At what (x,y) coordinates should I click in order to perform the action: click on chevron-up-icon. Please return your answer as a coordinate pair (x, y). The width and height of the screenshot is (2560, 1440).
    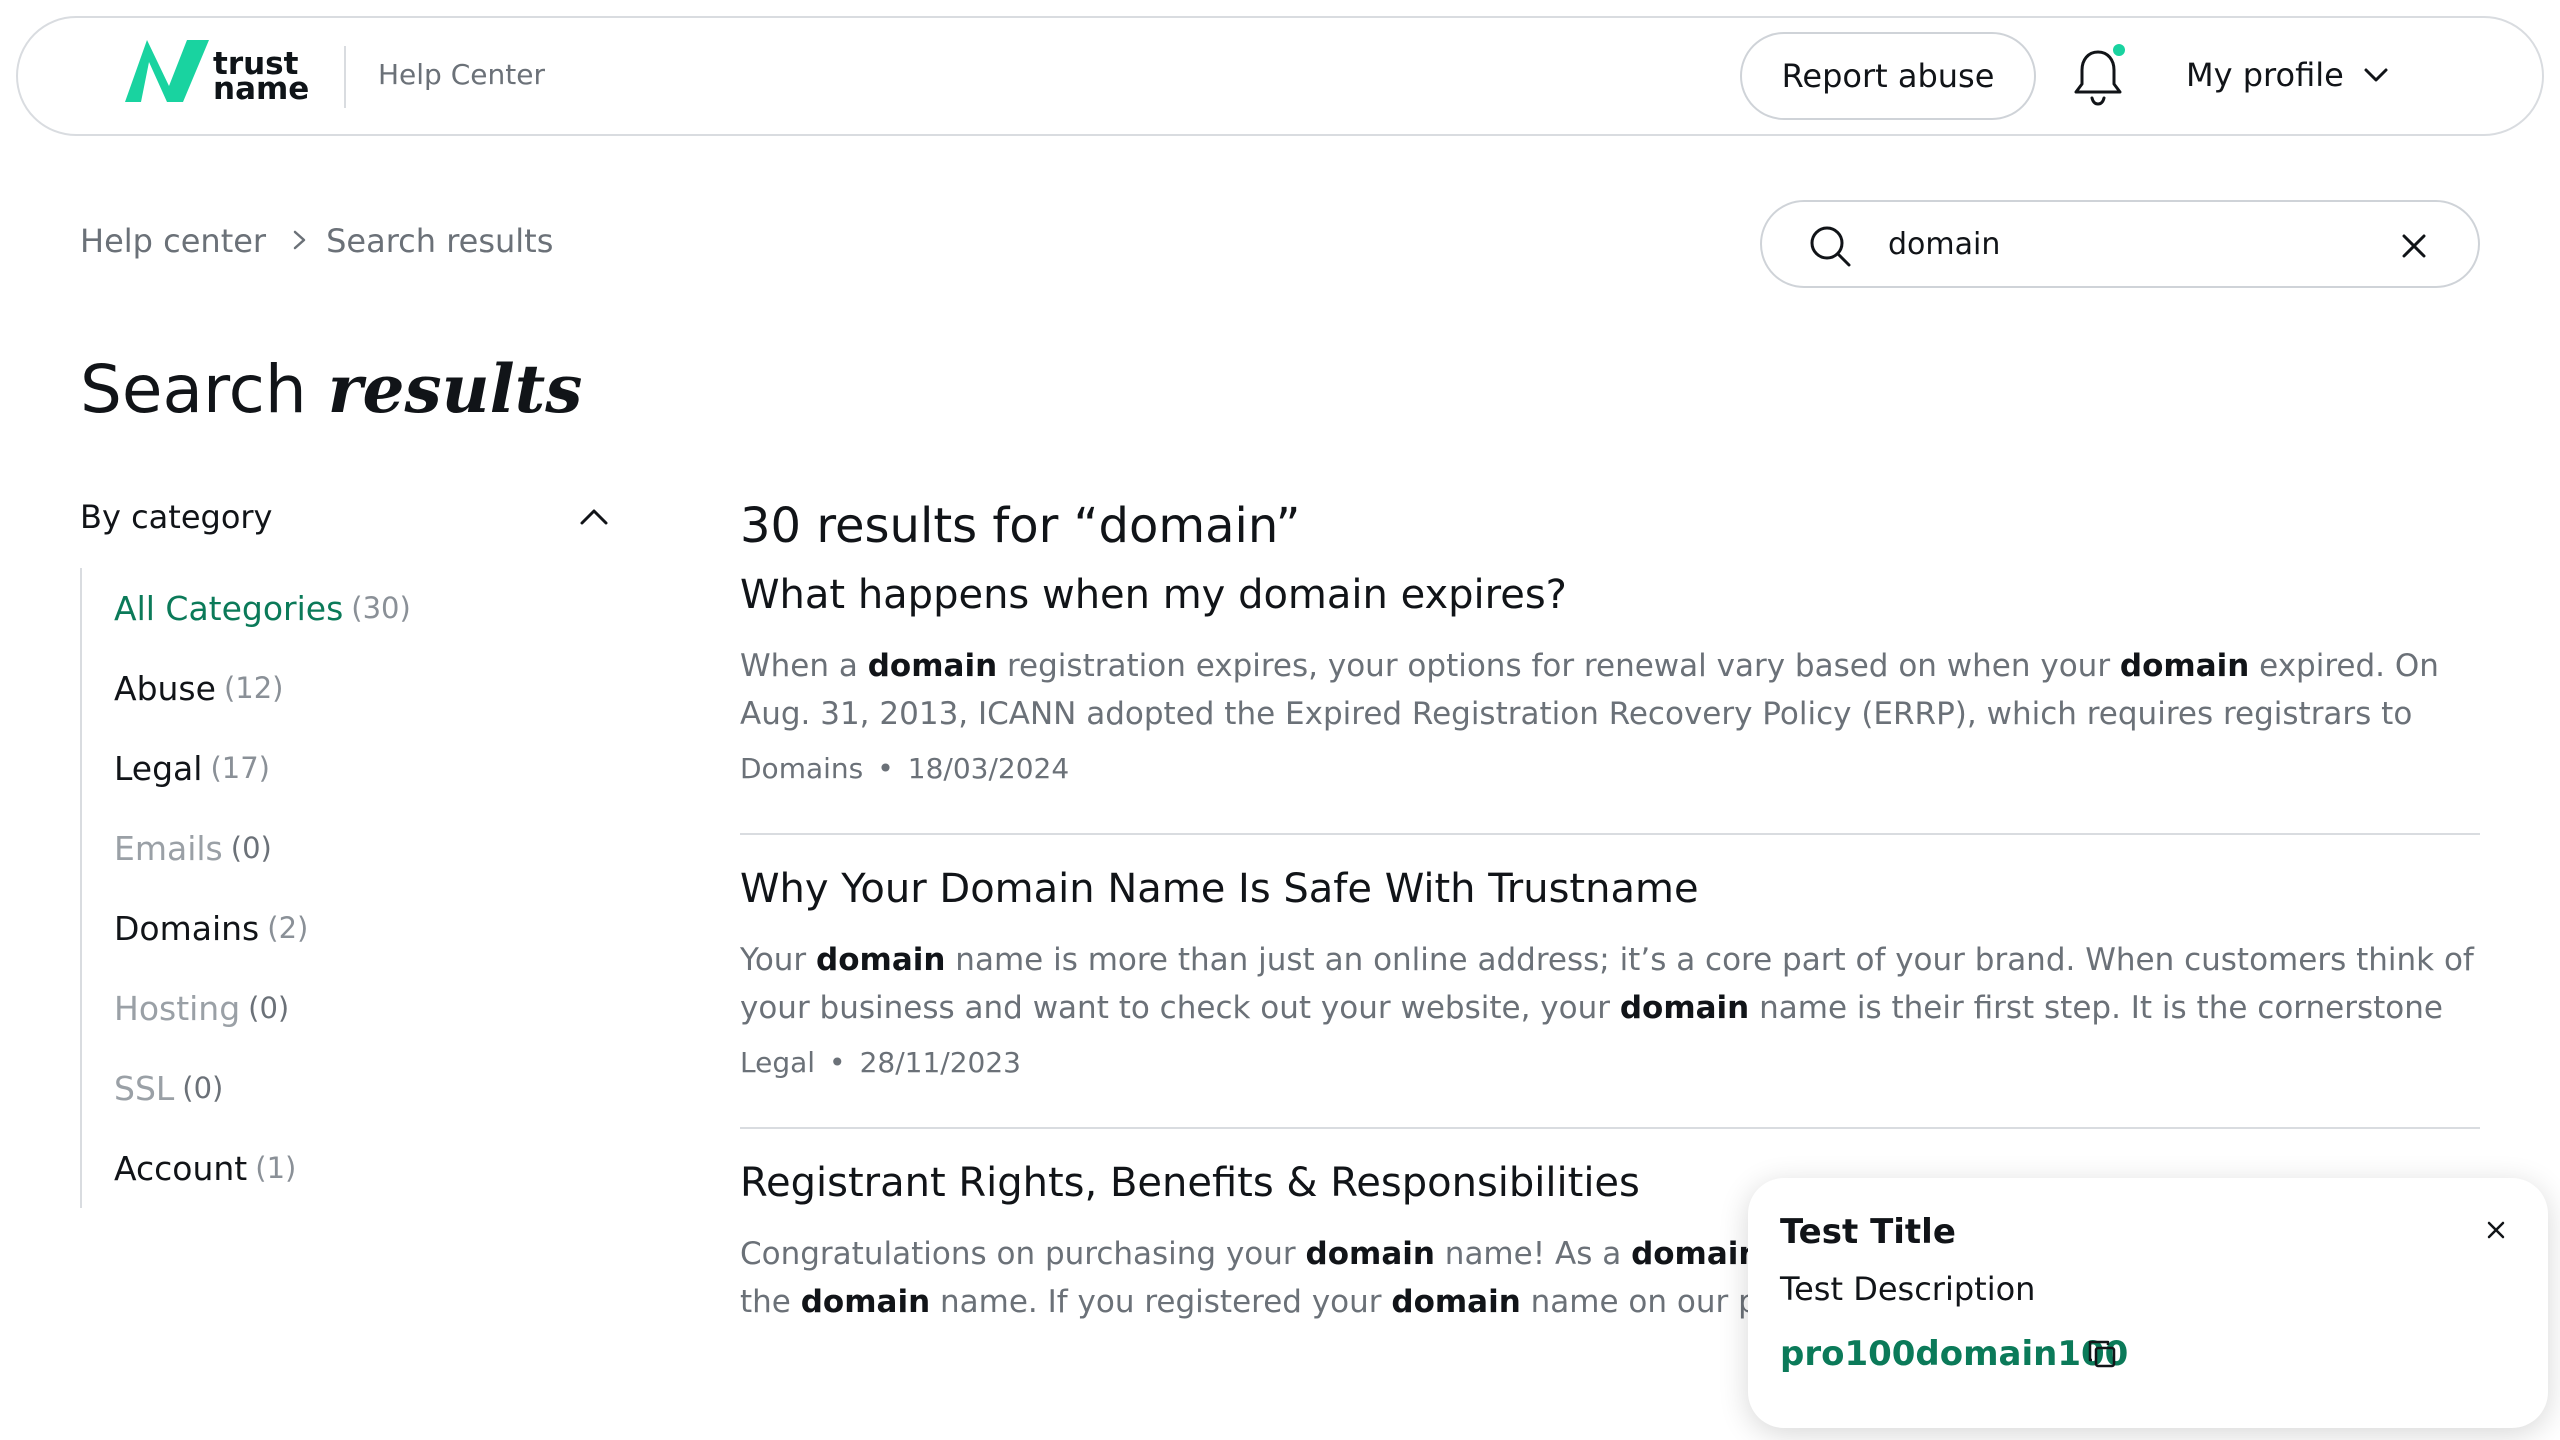
    Looking at the image, I should click on (594, 517).